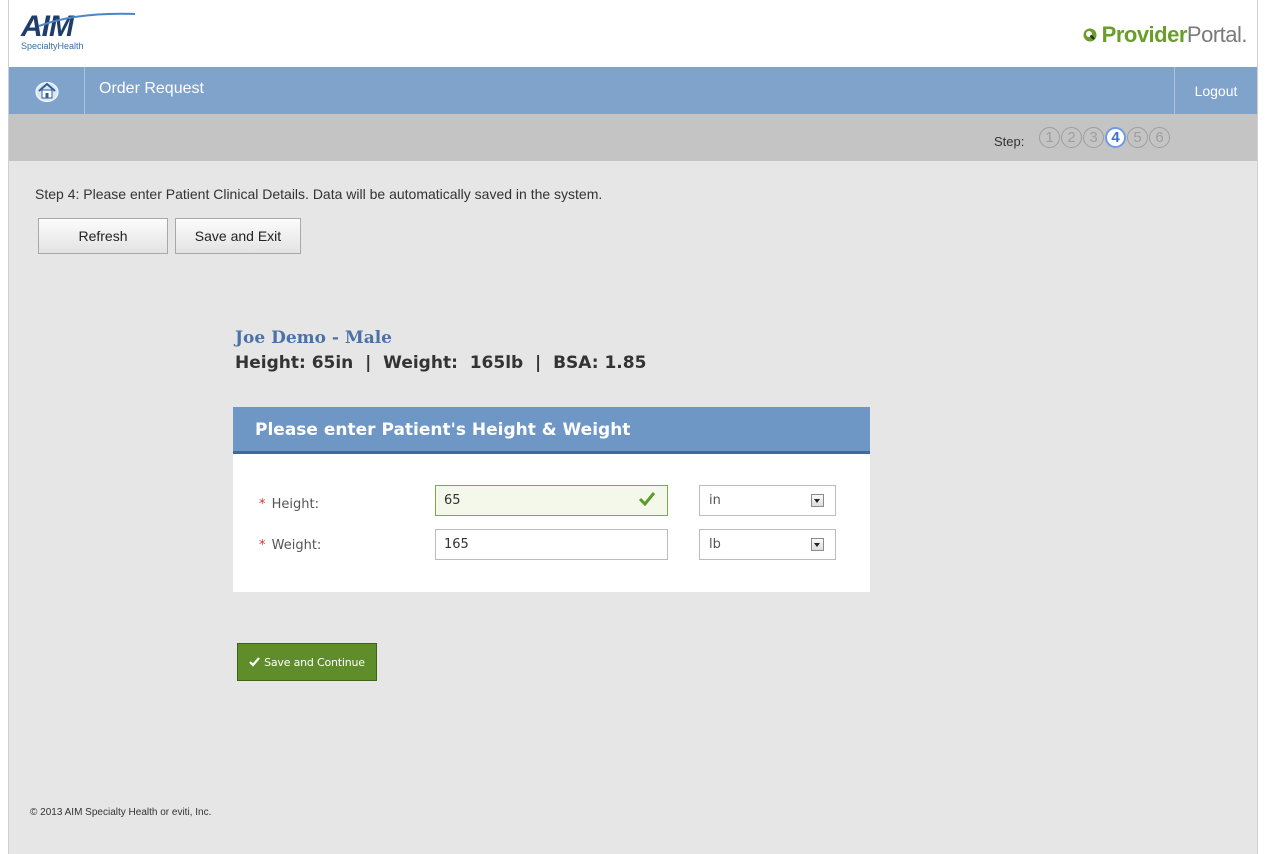 This screenshot has width=1265, height=854. I want to click on nav-bar: Order Request Logout, so click(633, 90).